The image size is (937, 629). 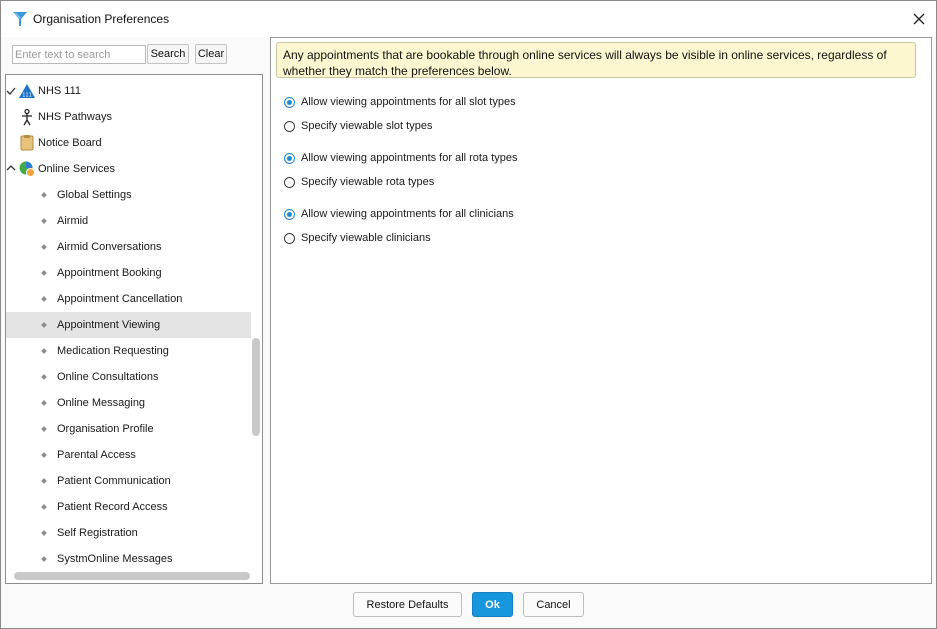 What do you see at coordinates (27, 96) in the screenshot?
I see `svg-text: 111` at bounding box center [27, 96].